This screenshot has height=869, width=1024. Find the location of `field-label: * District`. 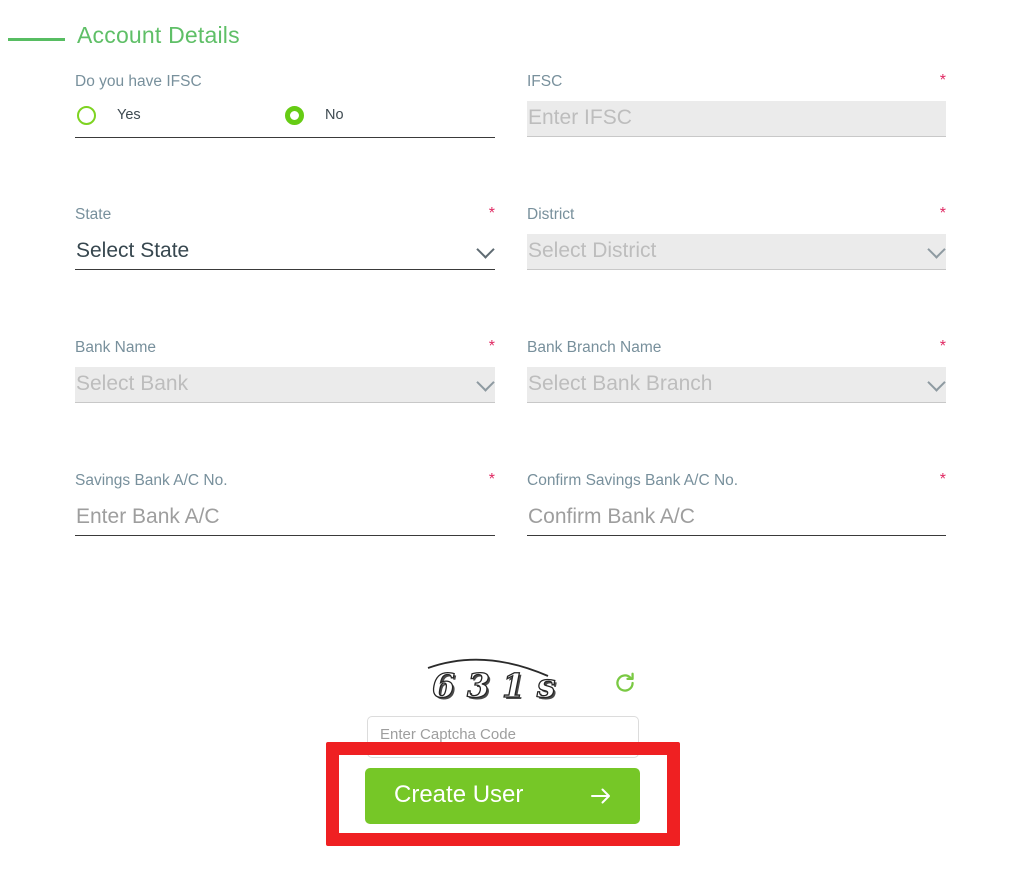

field-label: * District is located at coordinates (736, 215).